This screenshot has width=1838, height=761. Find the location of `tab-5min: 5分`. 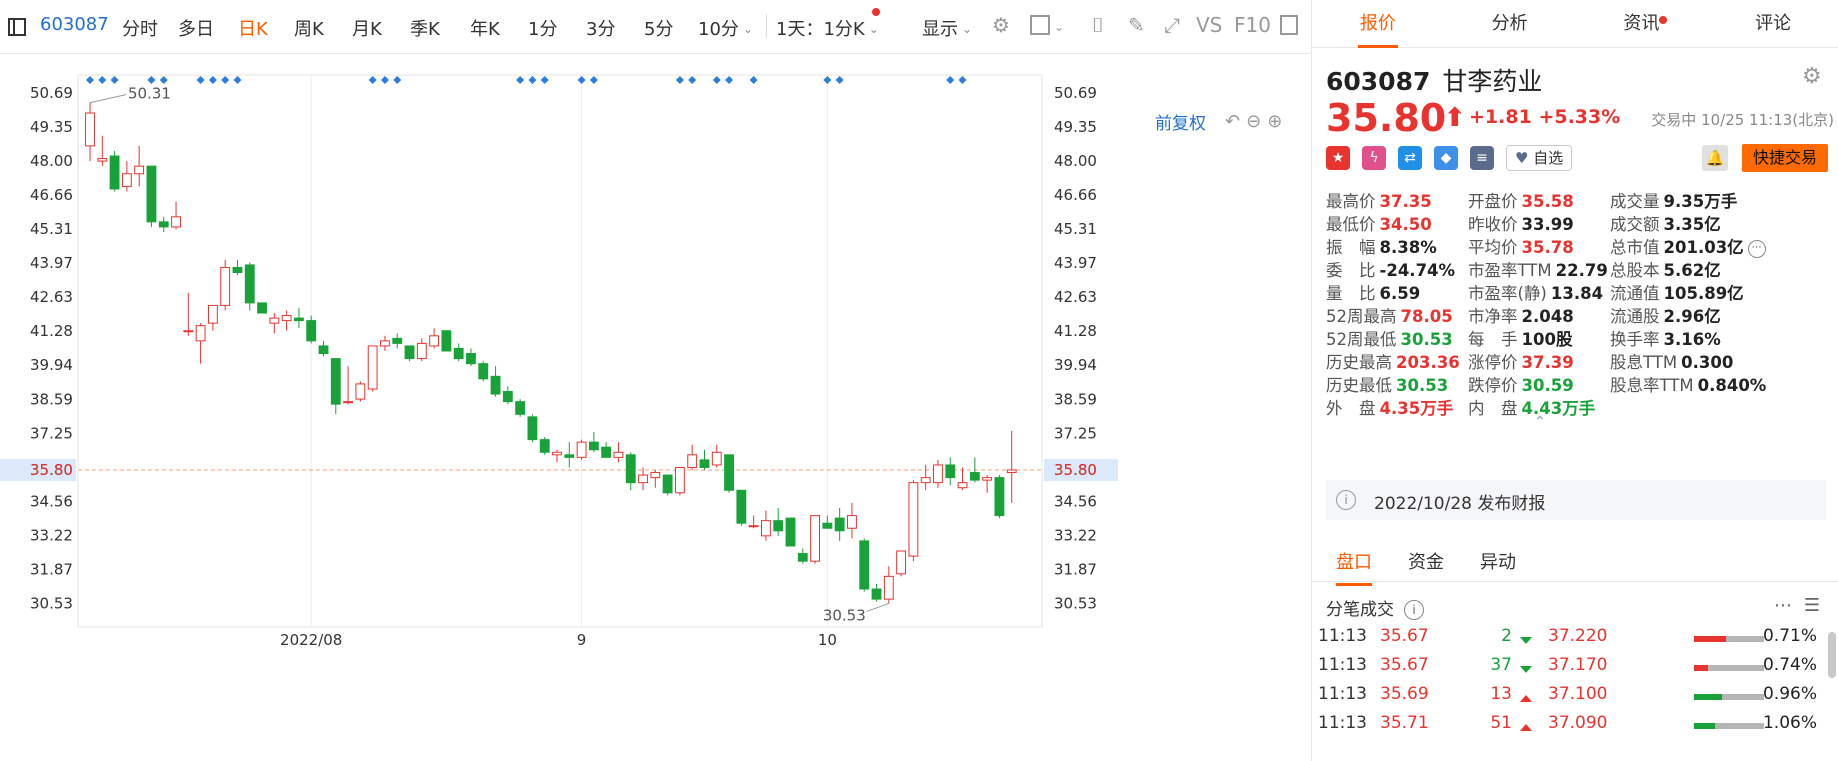

tab-5min: 5分 is located at coordinates (658, 28).